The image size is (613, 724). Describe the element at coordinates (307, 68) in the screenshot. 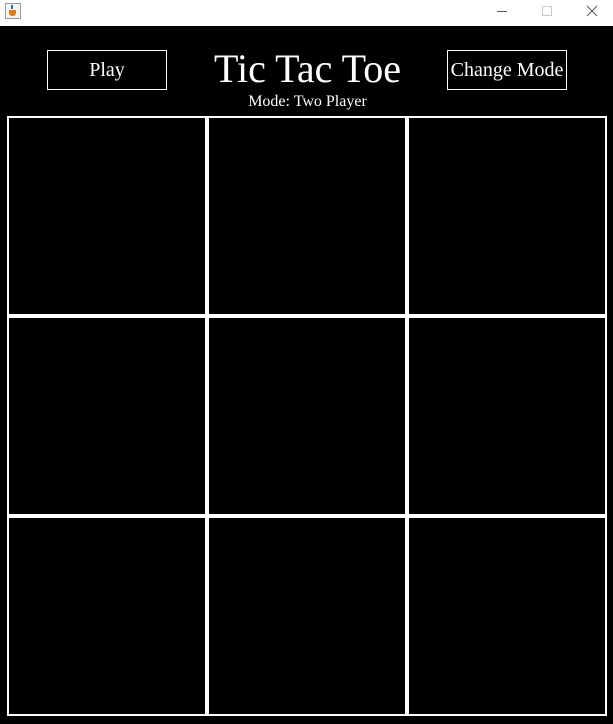

I see `game-title: Tic Tac Toe` at that location.